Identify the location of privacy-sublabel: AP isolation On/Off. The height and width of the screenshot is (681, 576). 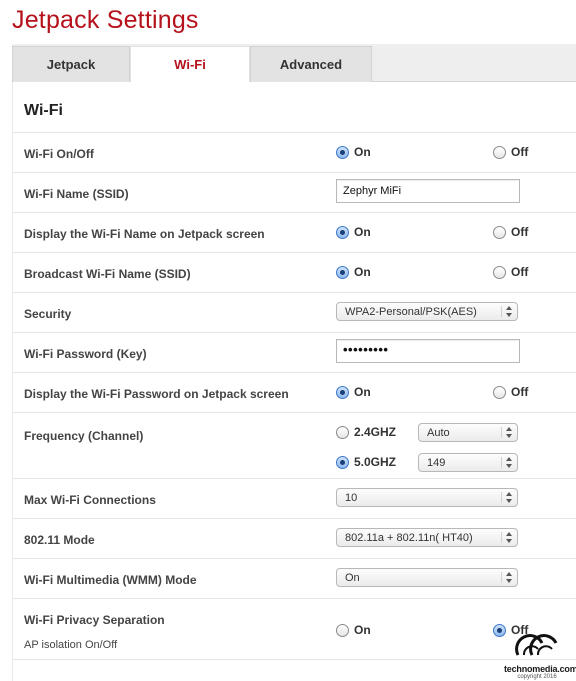
(71, 645).